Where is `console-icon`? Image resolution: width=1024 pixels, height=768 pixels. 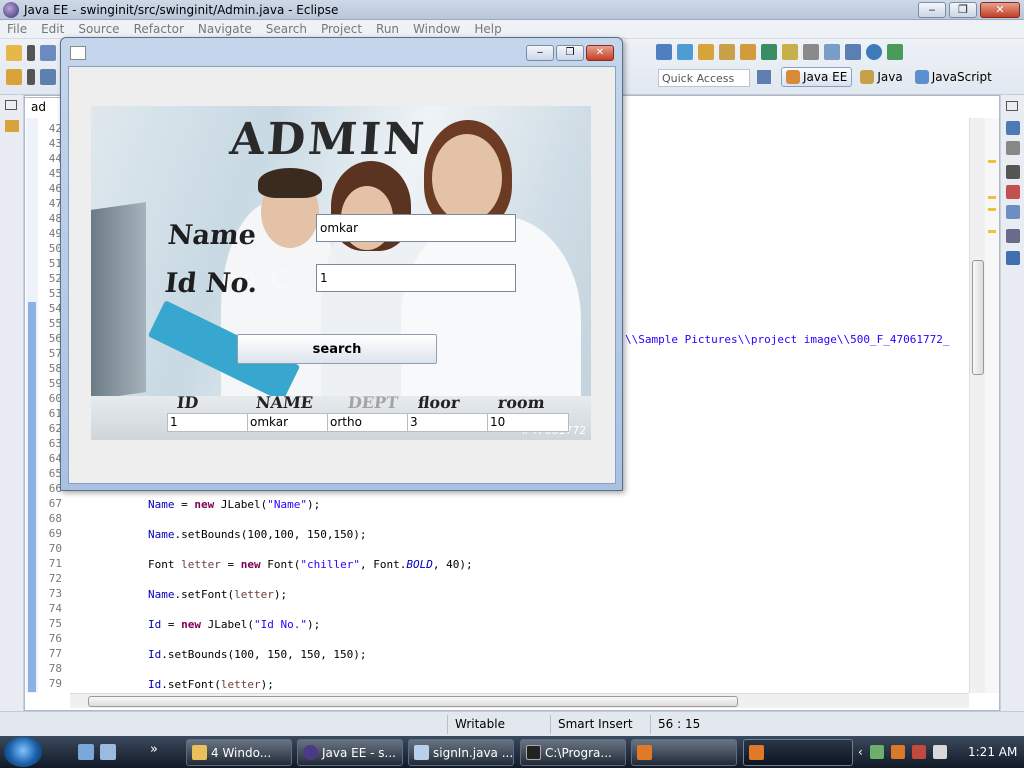 console-icon is located at coordinates (1013, 258).